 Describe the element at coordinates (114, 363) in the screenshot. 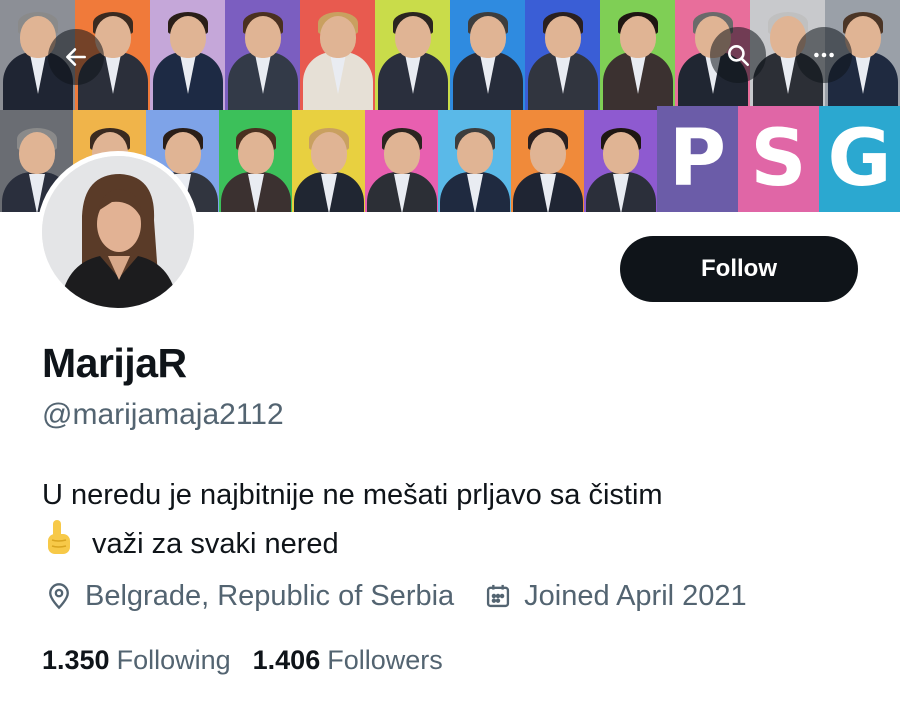

I see `display-name: MarijaR` at that location.